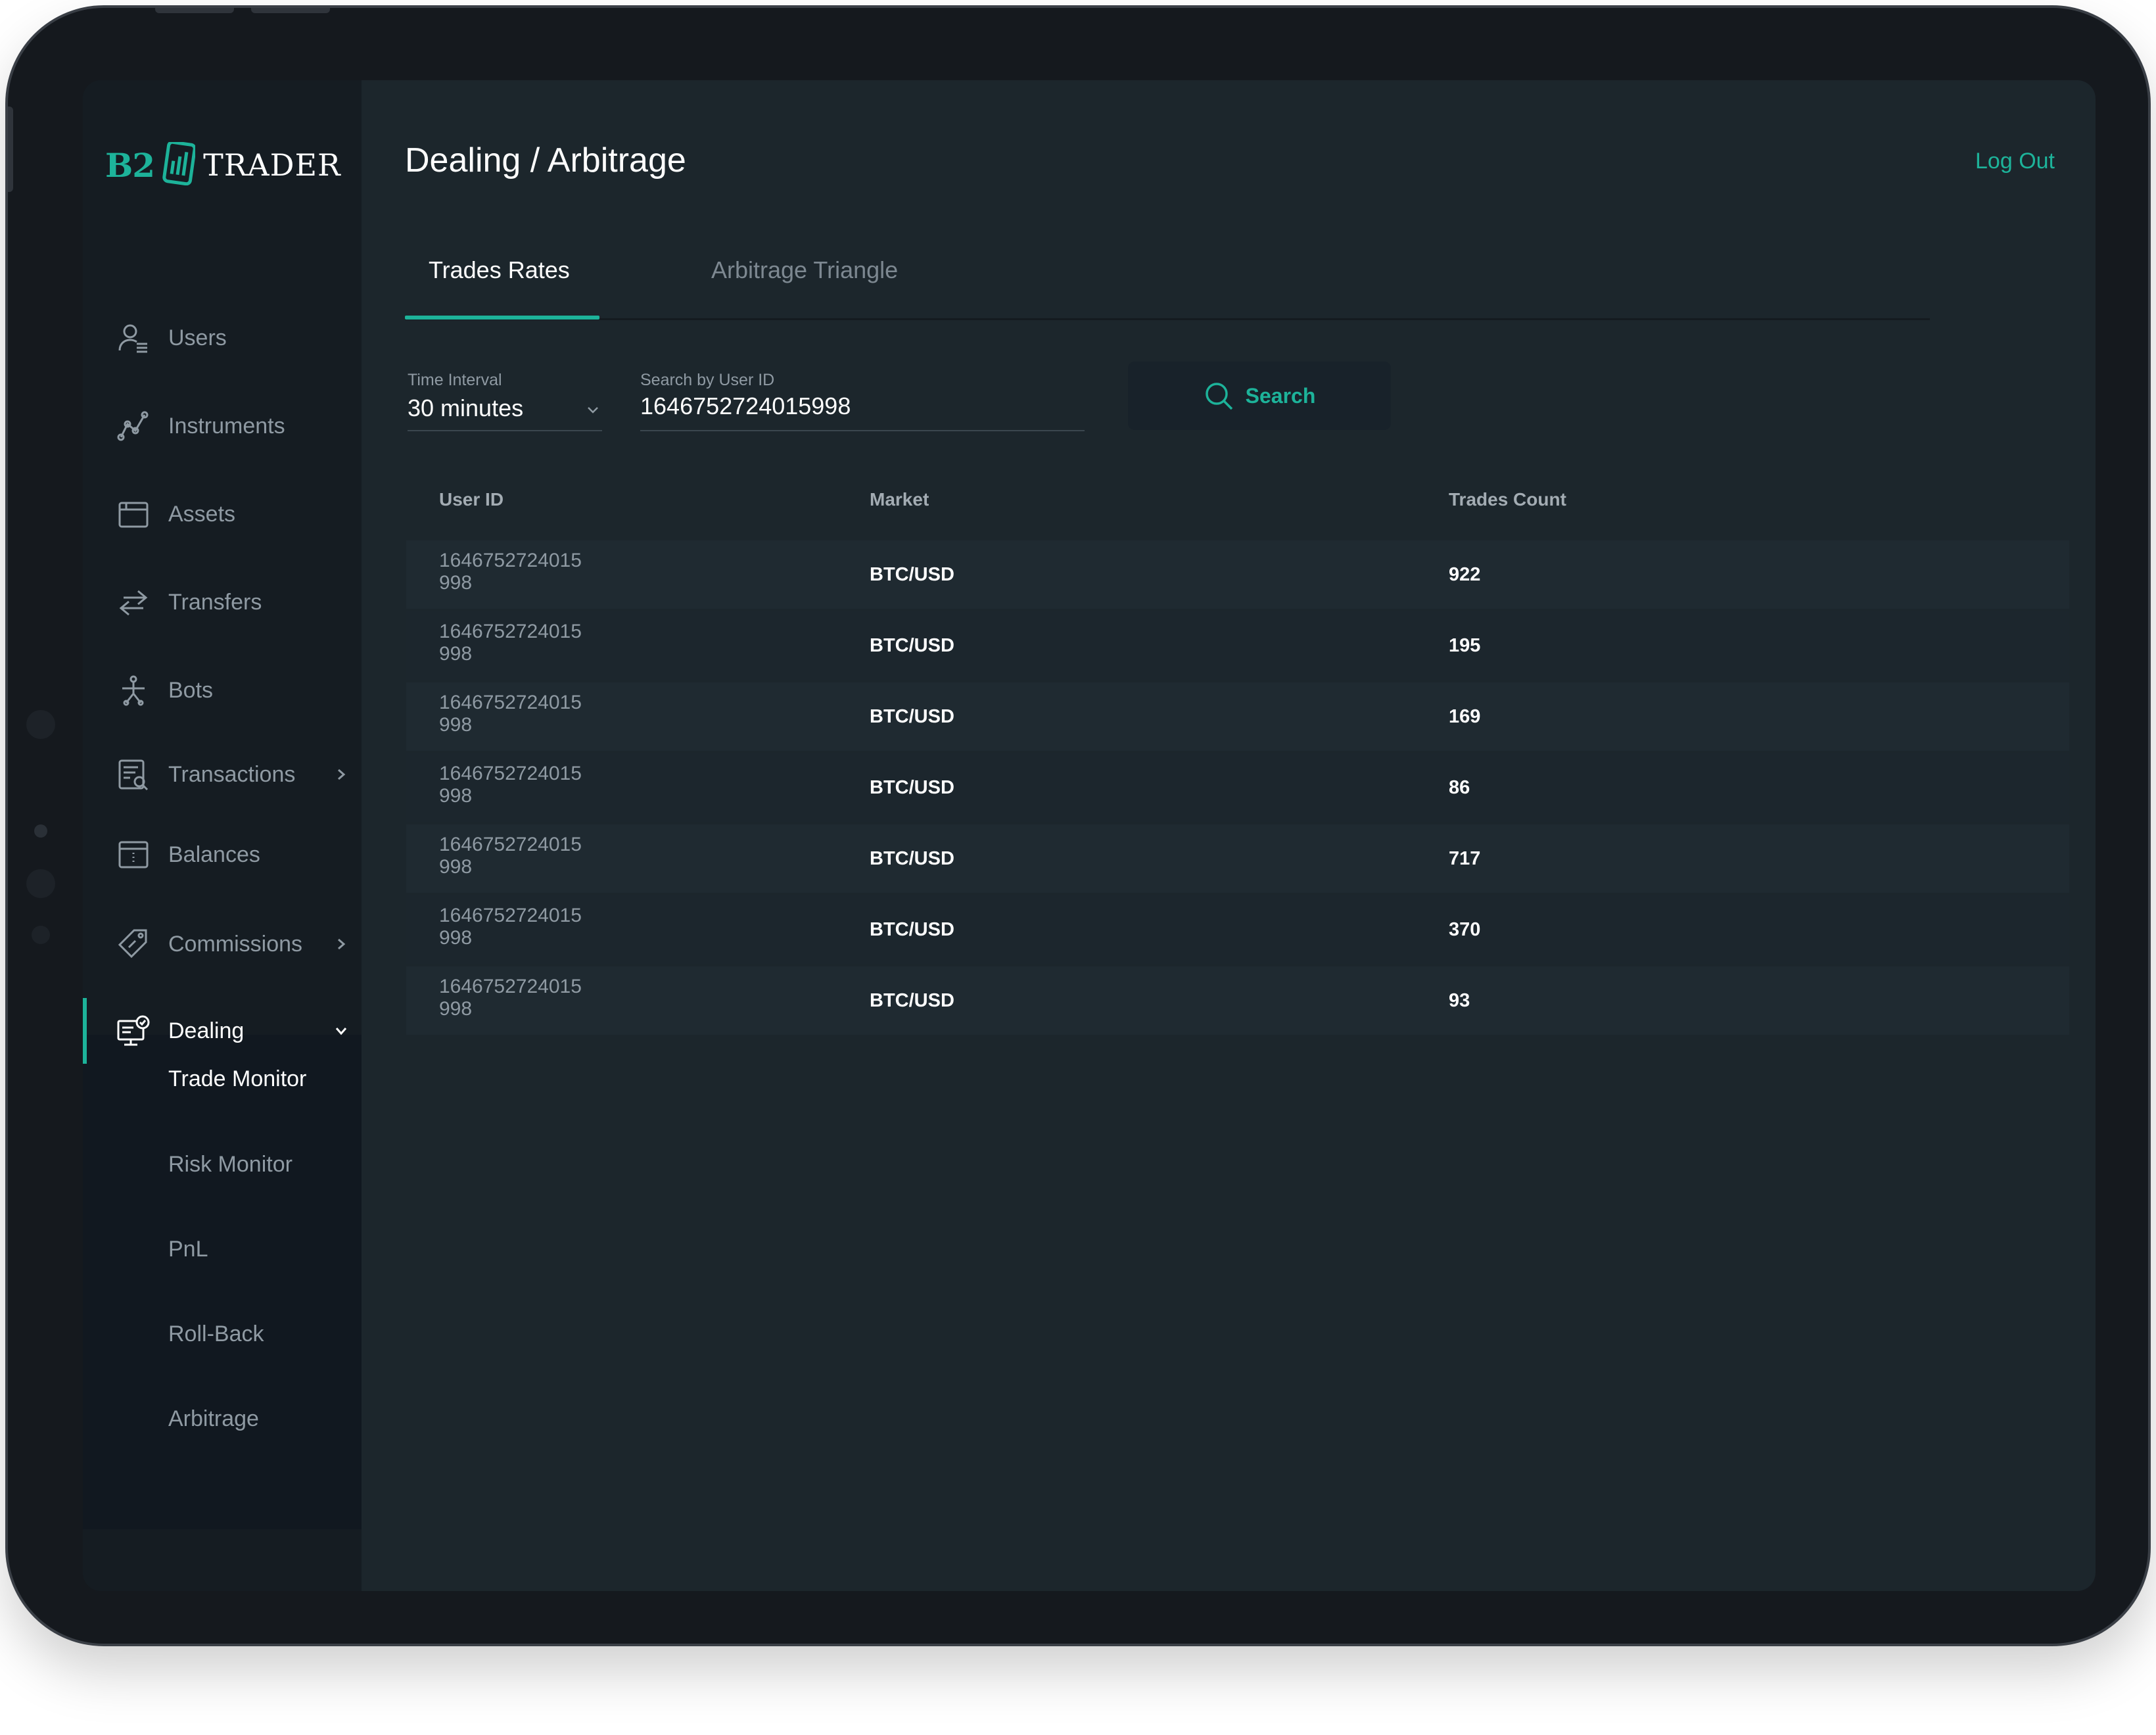 Image resolution: width=2156 pixels, height=1735 pixels. I want to click on sidebar-item-label: Commissions, so click(236, 944).